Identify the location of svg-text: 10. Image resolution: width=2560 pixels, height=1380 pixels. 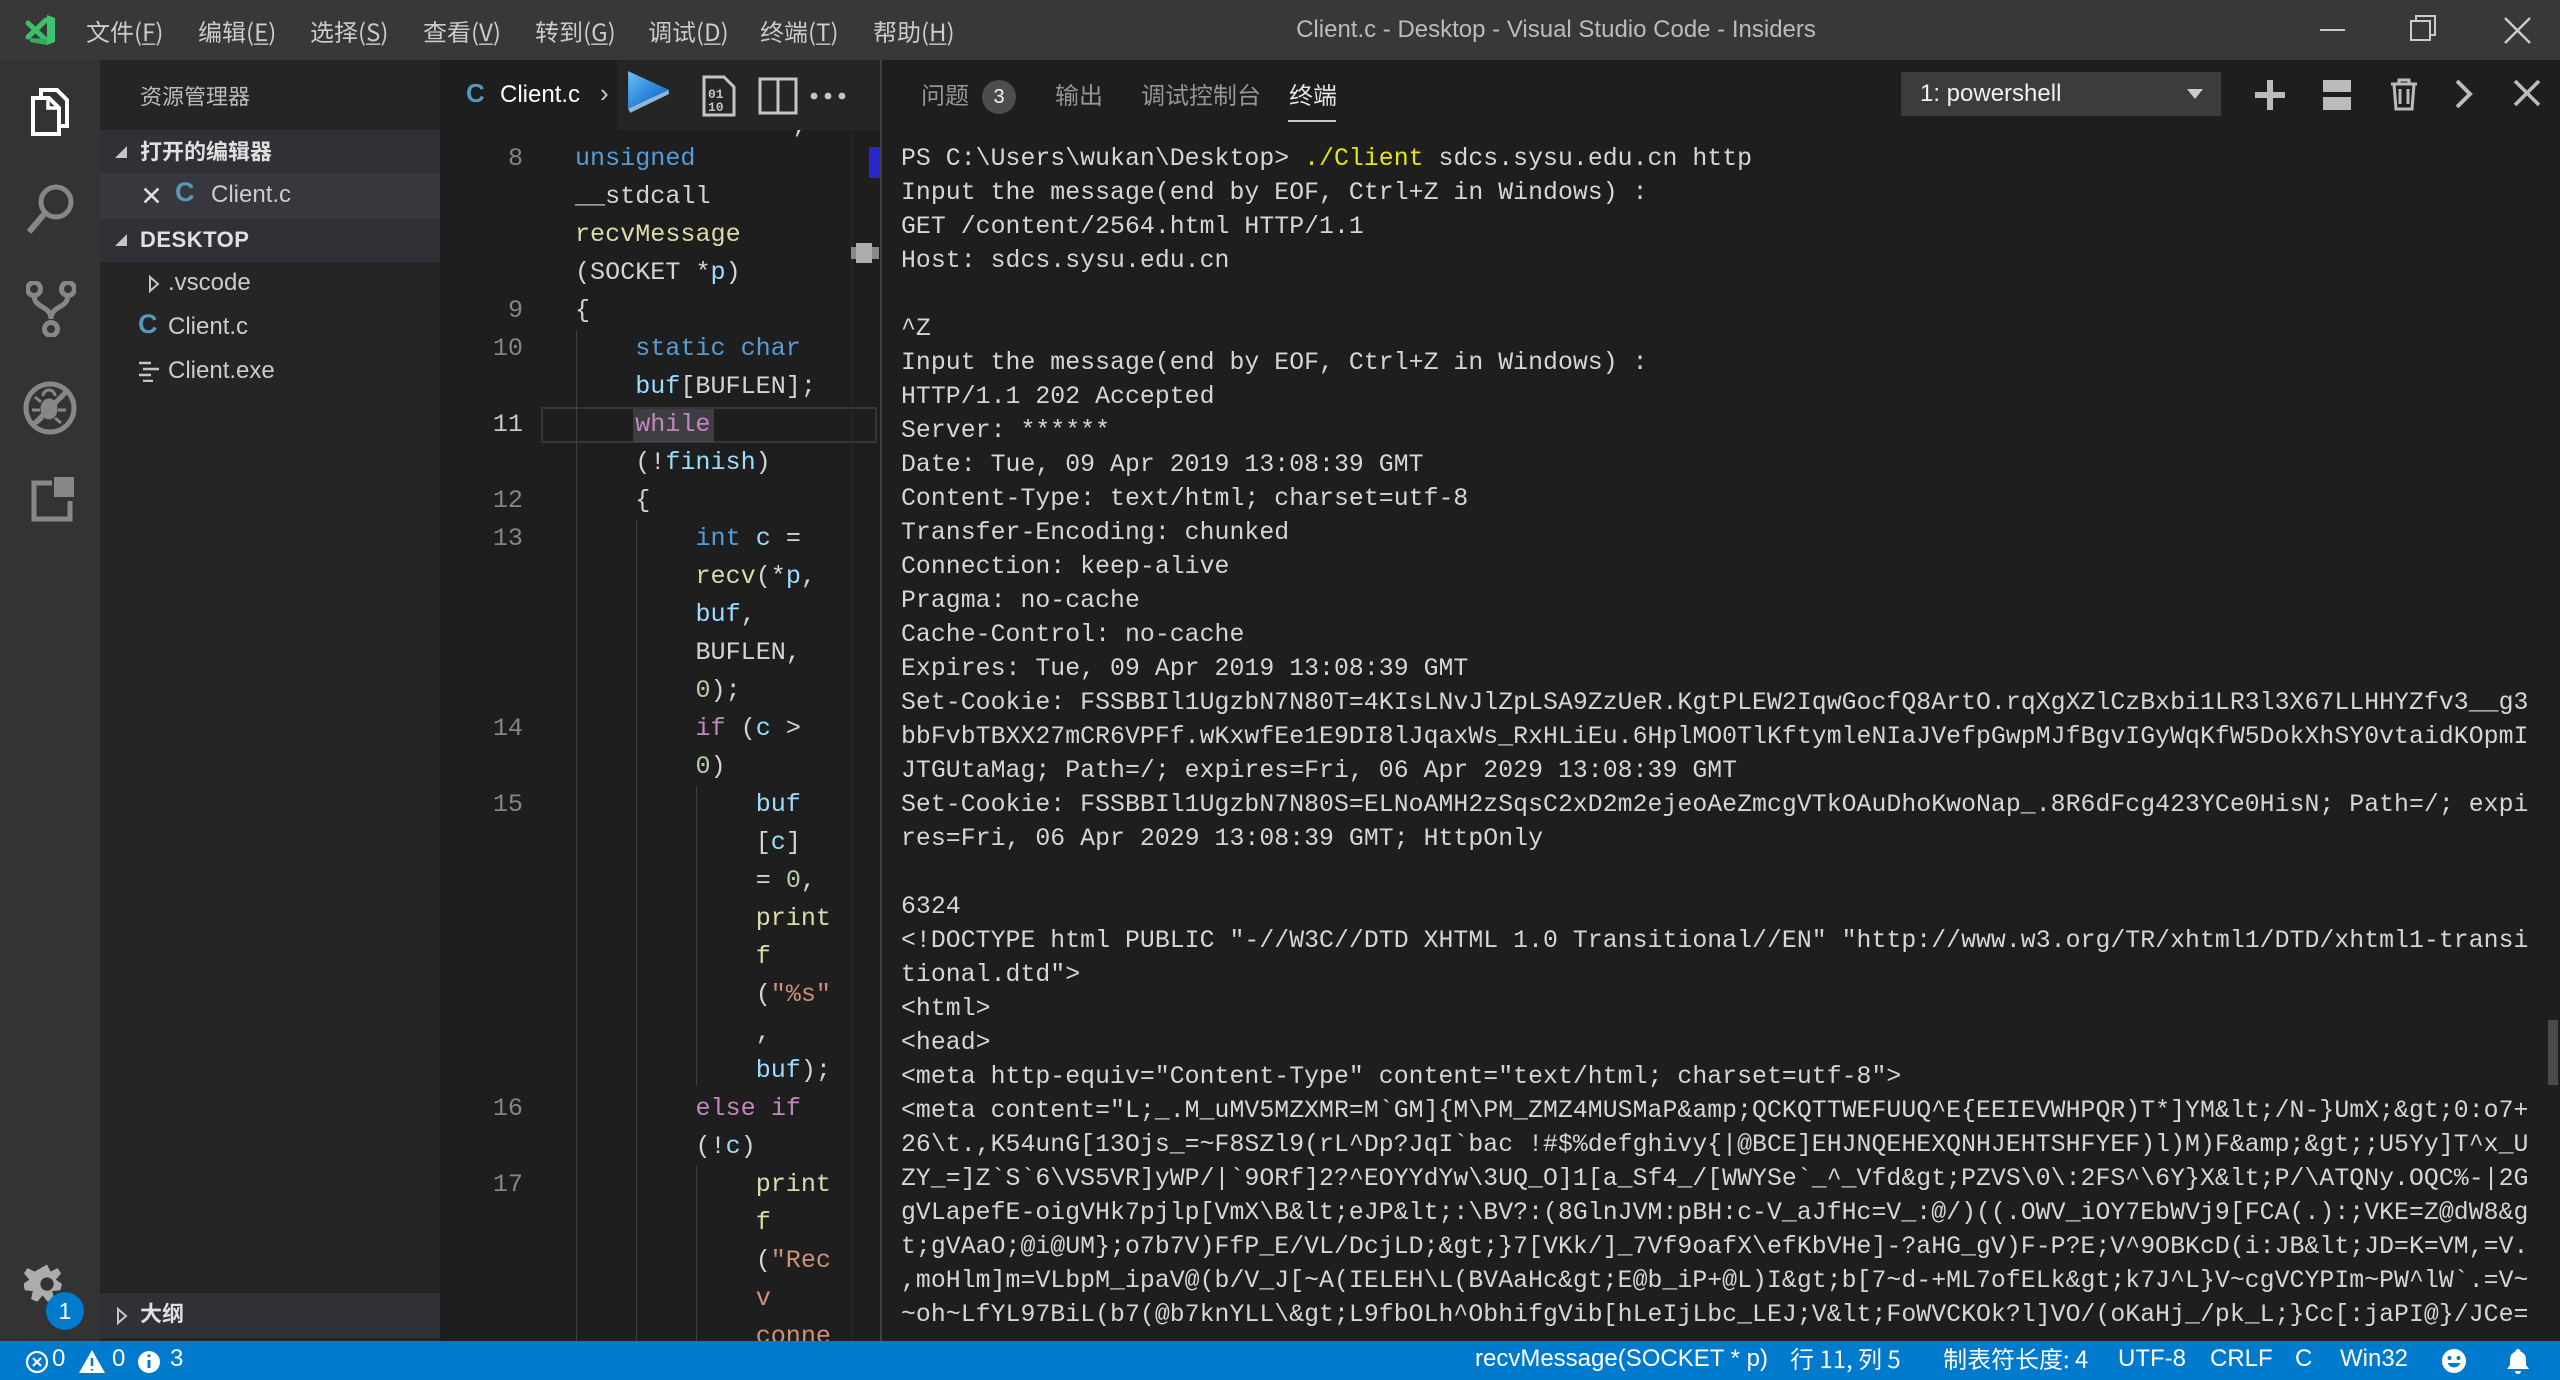
(716, 107).